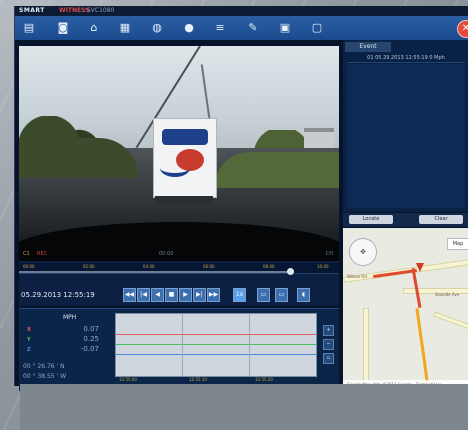 The image size is (468, 430). Describe the element at coordinates (420, 267) in the screenshot. I see `map-pin-icon` at that location.